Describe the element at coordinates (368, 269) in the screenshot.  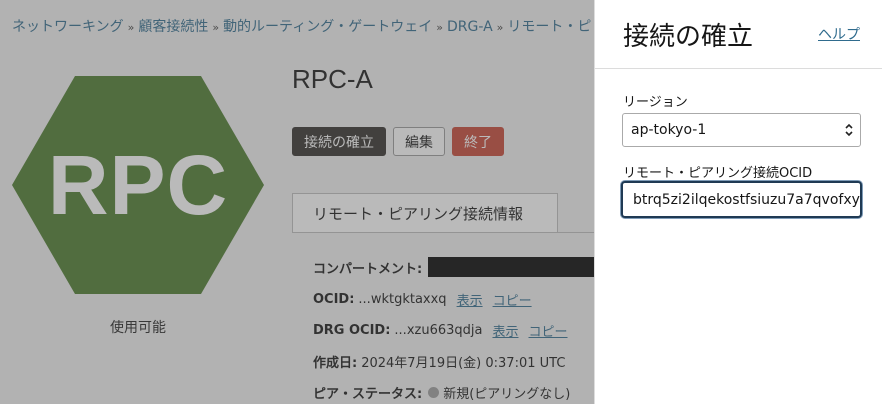
I see `compartment-label: コンパートメント:` at that location.